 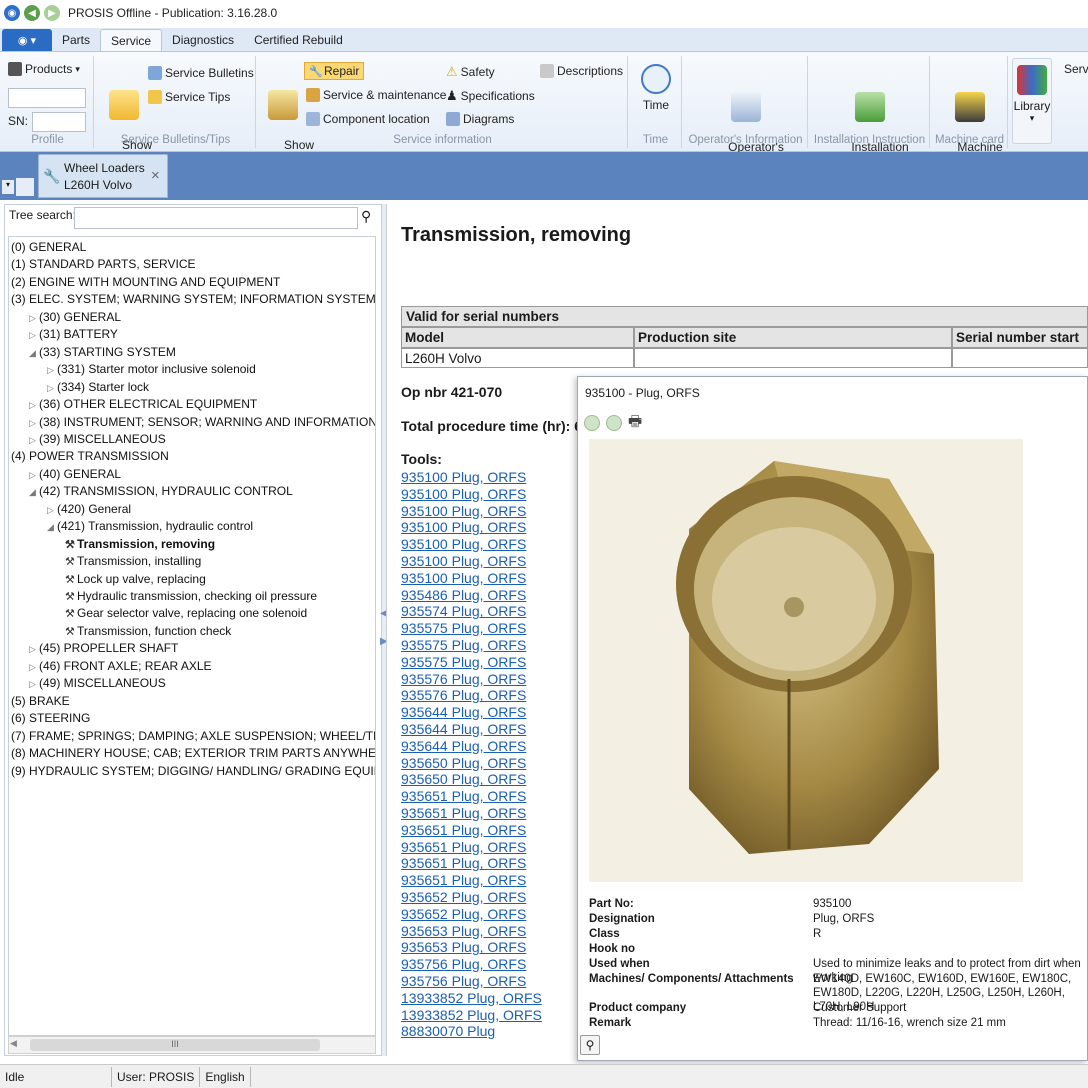 I want to click on time-button: Time, so click(x=656, y=88).